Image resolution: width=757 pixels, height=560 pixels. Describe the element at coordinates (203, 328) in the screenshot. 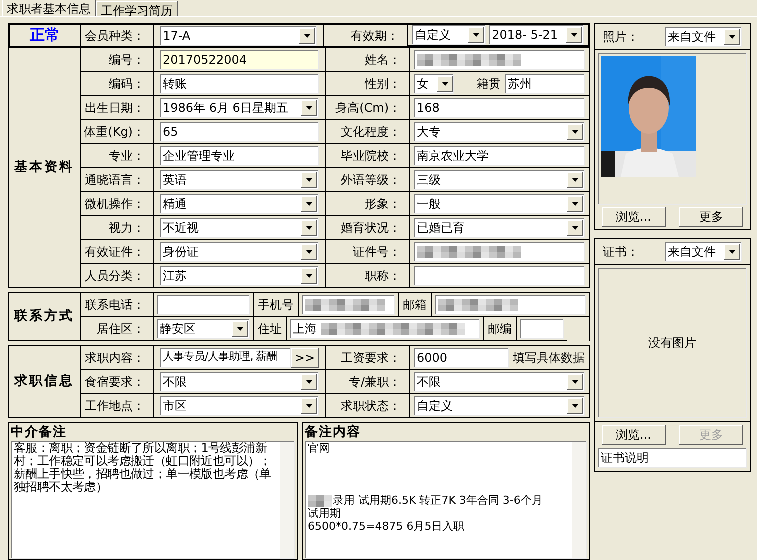

I see `select-field: 静安区` at that location.